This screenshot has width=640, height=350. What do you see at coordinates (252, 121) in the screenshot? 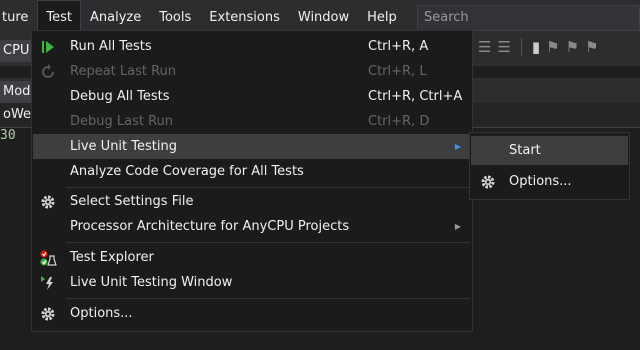
I see `menu-debug-last-run: Debug Last Run Ctrl+R, D` at bounding box center [252, 121].